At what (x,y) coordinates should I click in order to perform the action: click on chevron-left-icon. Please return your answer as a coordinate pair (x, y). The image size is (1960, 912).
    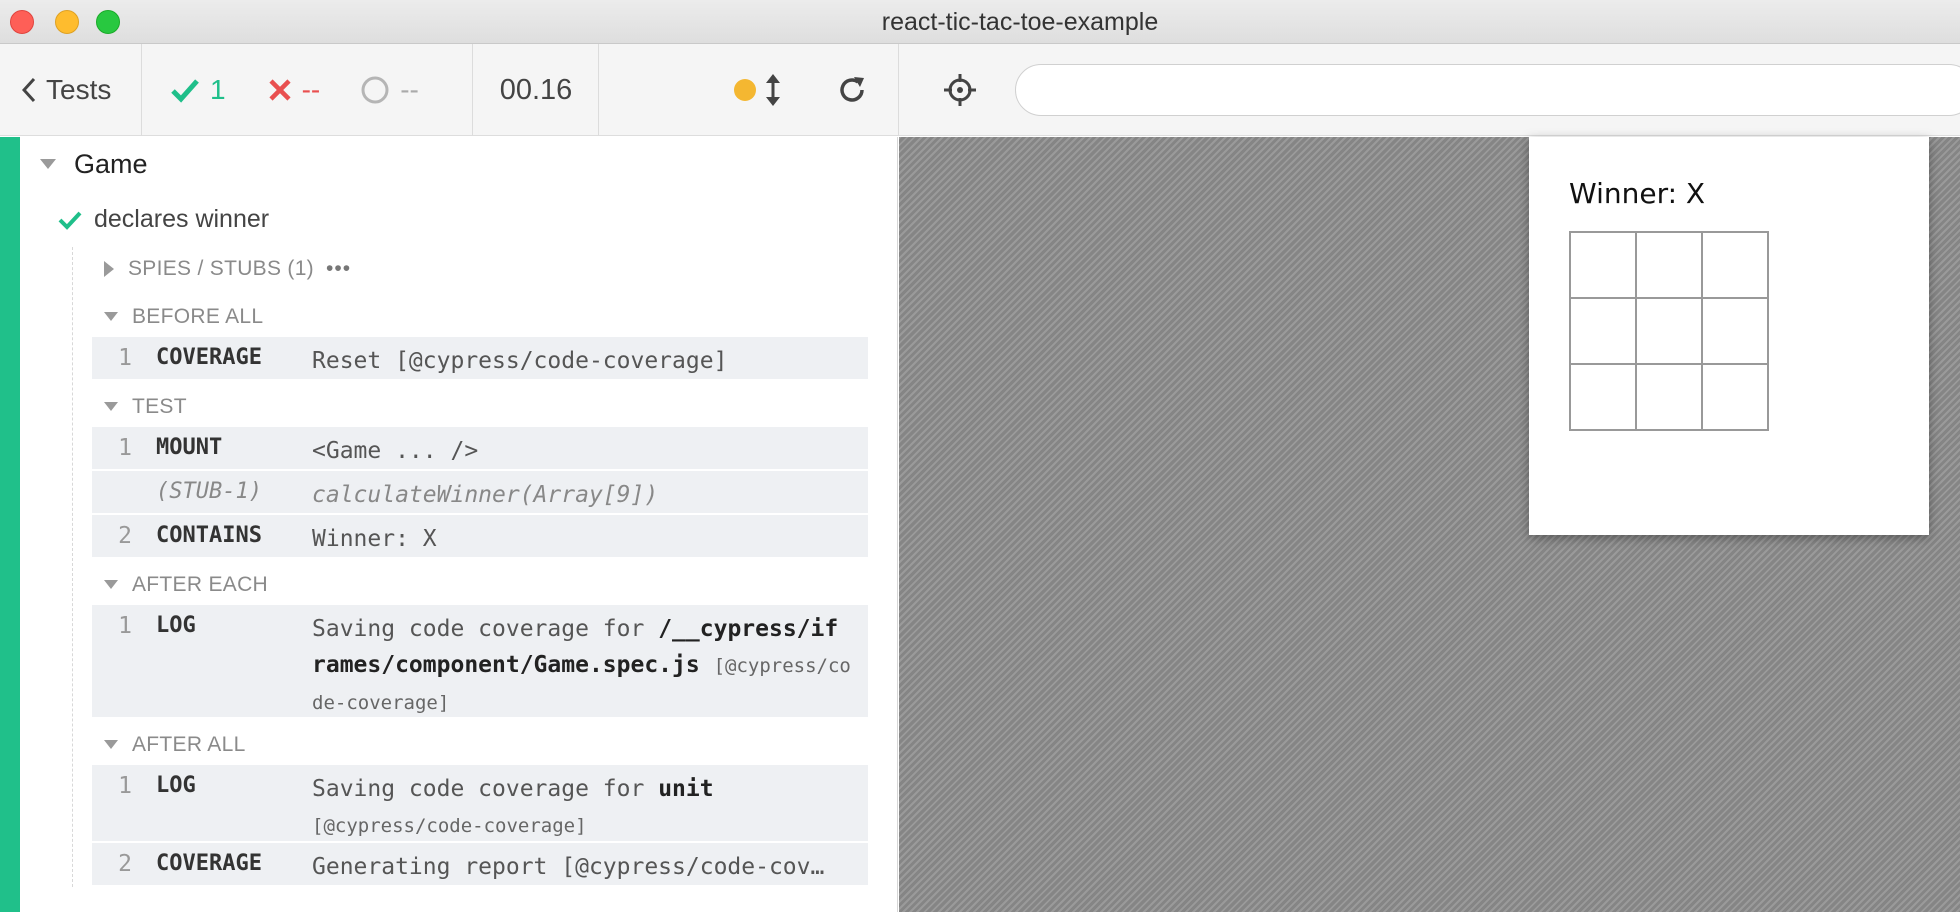
    Looking at the image, I should click on (29, 90).